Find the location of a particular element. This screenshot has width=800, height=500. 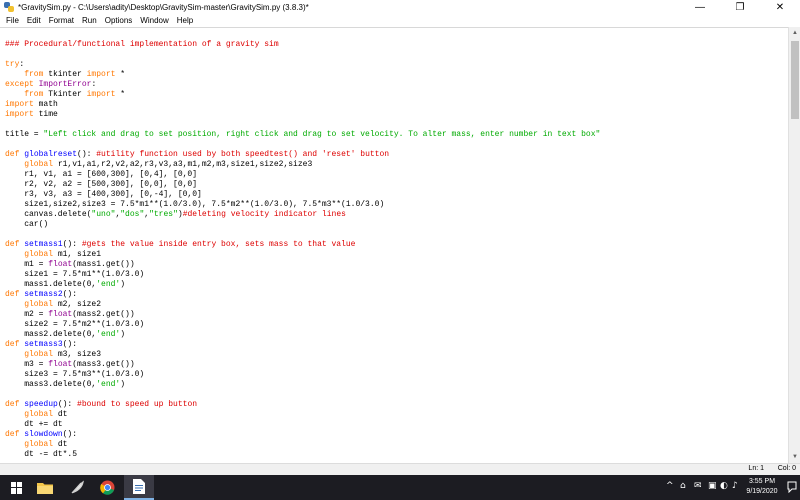

python-feather-icon is located at coordinates (77, 487).